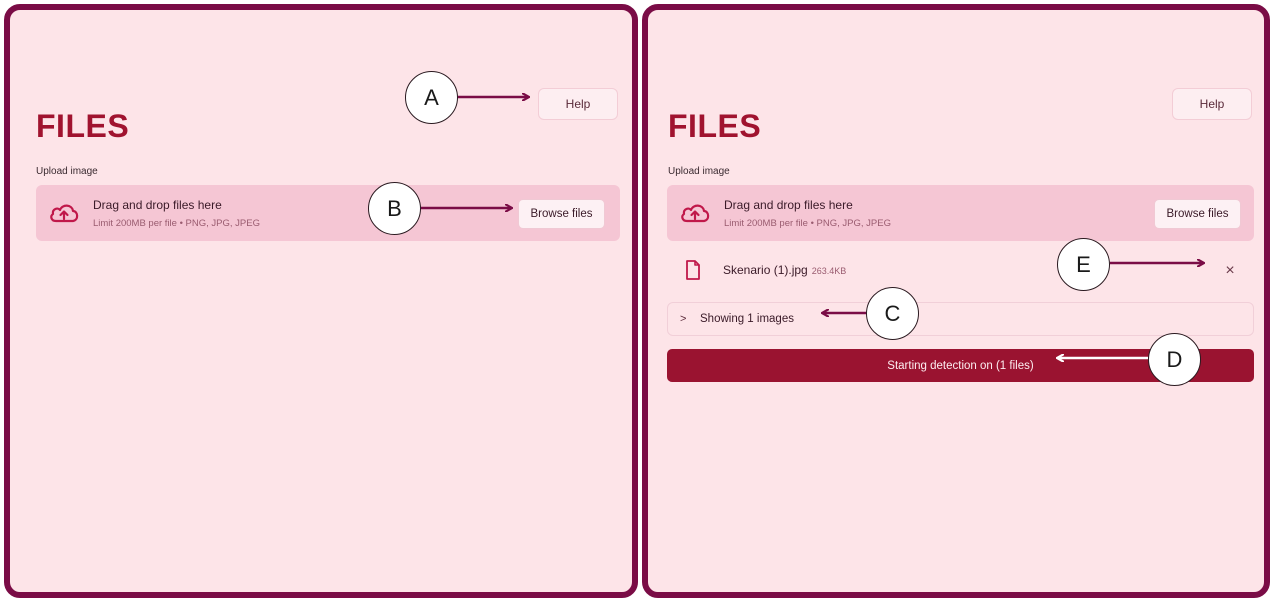 Image resolution: width=1274 pixels, height=602 pixels. Describe the element at coordinates (431, 97) in the screenshot. I see `callout-a: A` at that location.